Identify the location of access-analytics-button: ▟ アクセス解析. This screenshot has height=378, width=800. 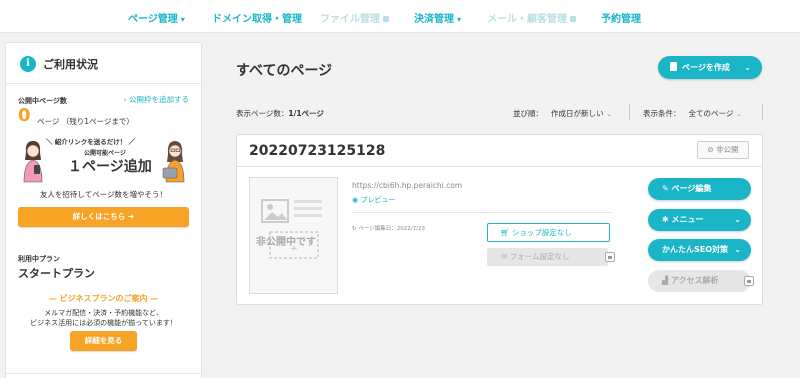
(699, 281).